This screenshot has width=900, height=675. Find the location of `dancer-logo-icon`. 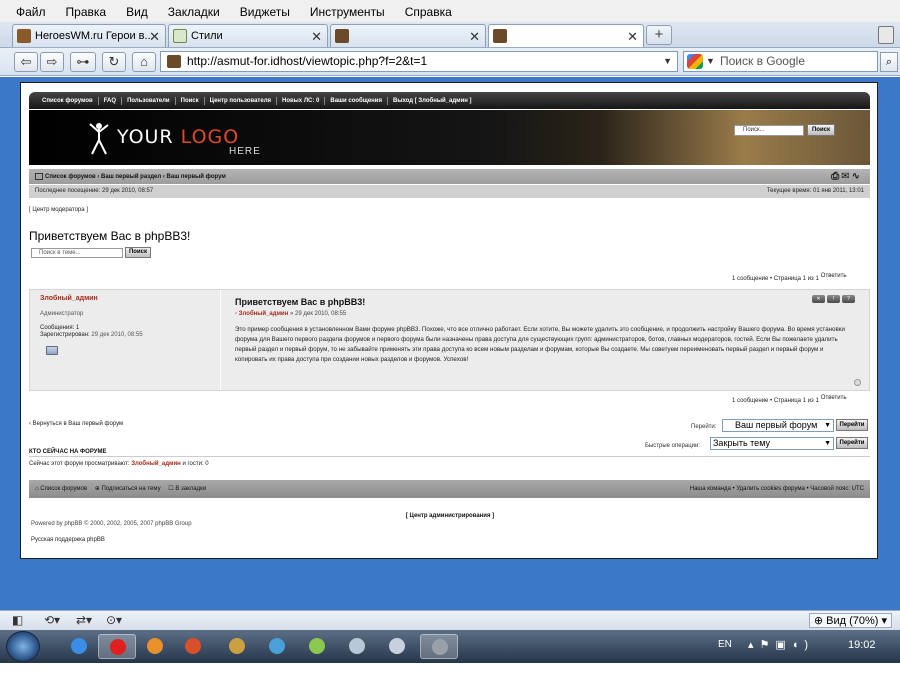

dancer-logo-icon is located at coordinates (99, 139).